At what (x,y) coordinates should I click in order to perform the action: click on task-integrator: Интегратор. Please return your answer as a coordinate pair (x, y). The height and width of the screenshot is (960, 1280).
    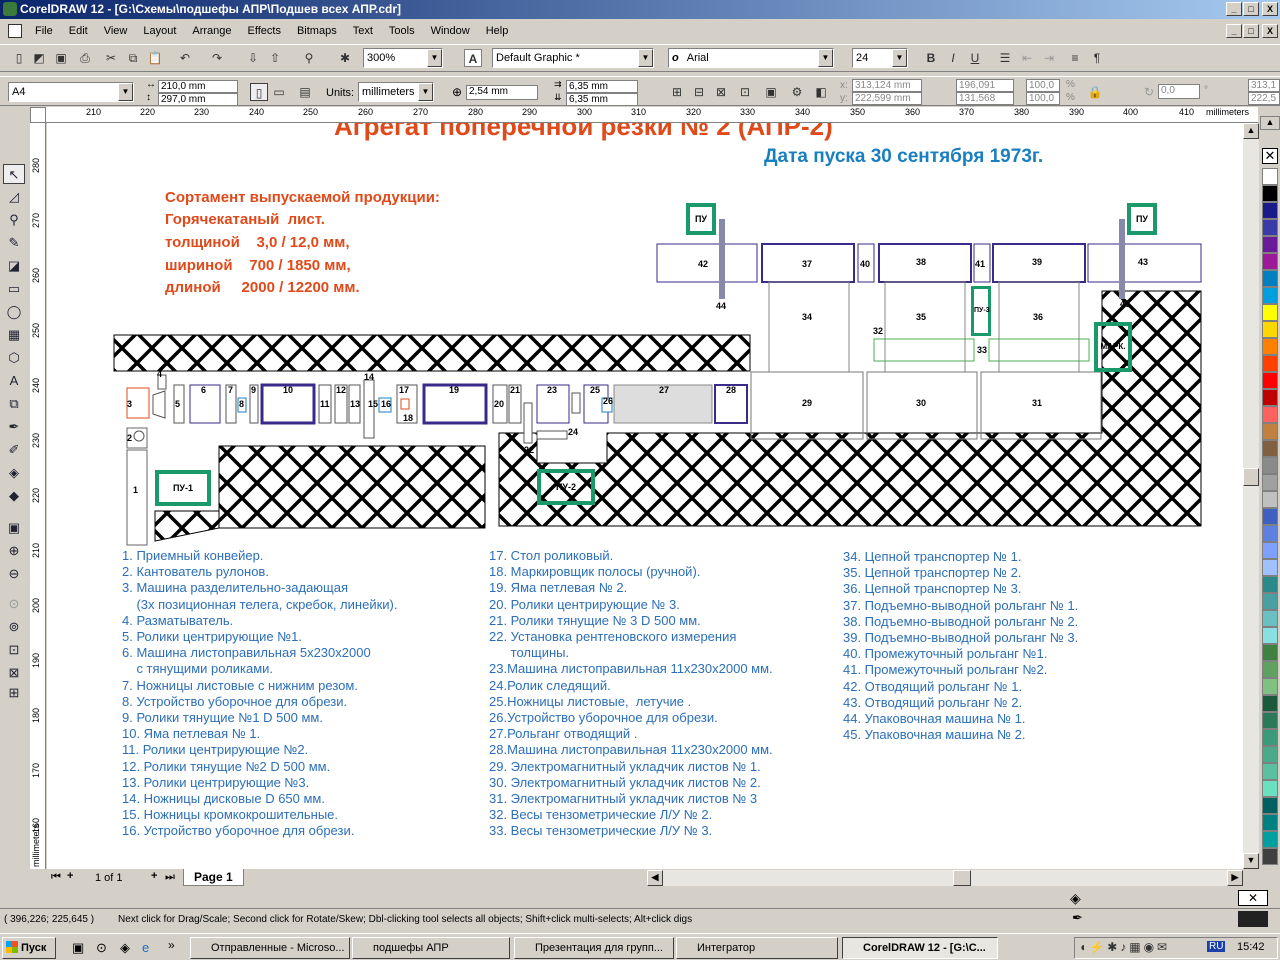
    Looking at the image, I should click on (757, 948).